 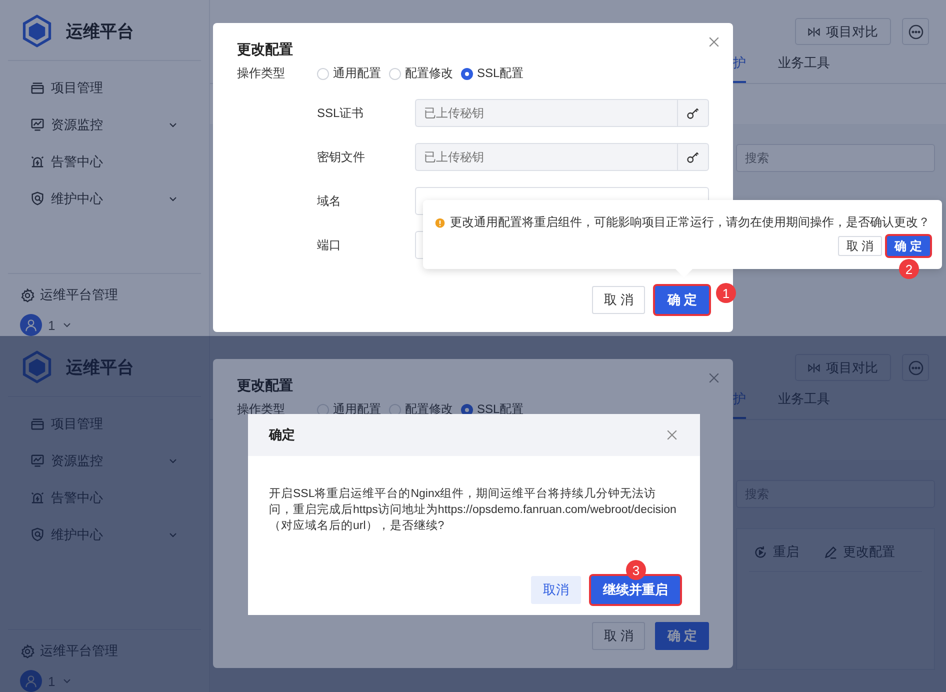 What do you see at coordinates (760, 552) in the screenshot?
I see `restart-icon` at bounding box center [760, 552].